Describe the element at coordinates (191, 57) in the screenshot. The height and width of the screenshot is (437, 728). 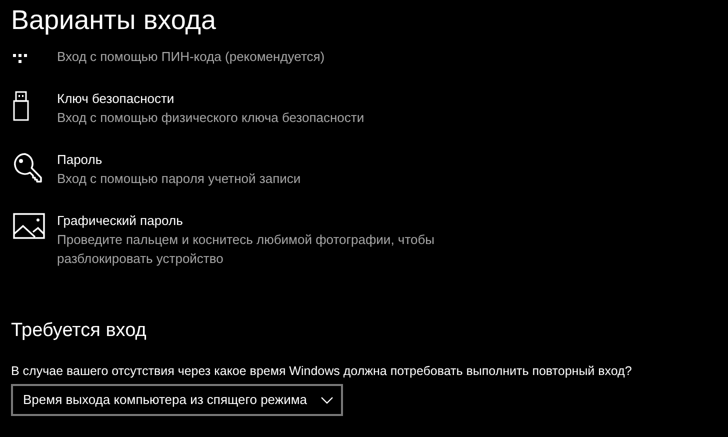
I see `option-description: Вход с помощью ПИН-кода (рекомендуется)` at that location.